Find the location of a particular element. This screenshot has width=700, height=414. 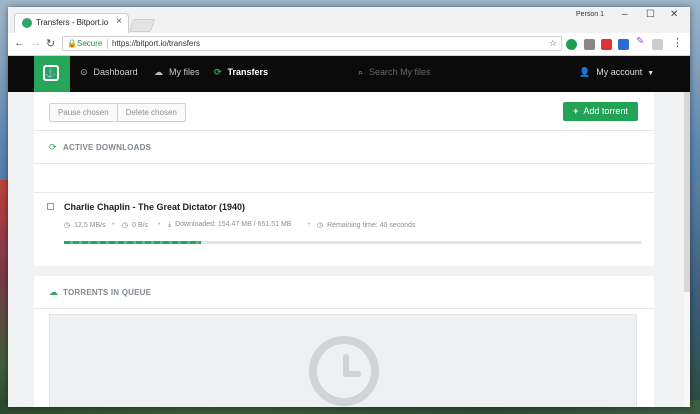

bookmark-star-icon: ☆ is located at coordinates (553, 43).